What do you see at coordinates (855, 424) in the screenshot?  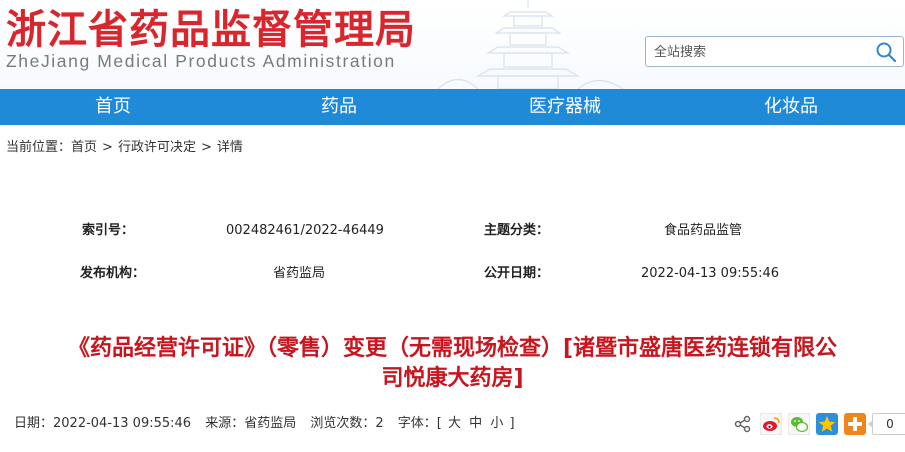 I see `more-share-icon` at bounding box center [855, 424].